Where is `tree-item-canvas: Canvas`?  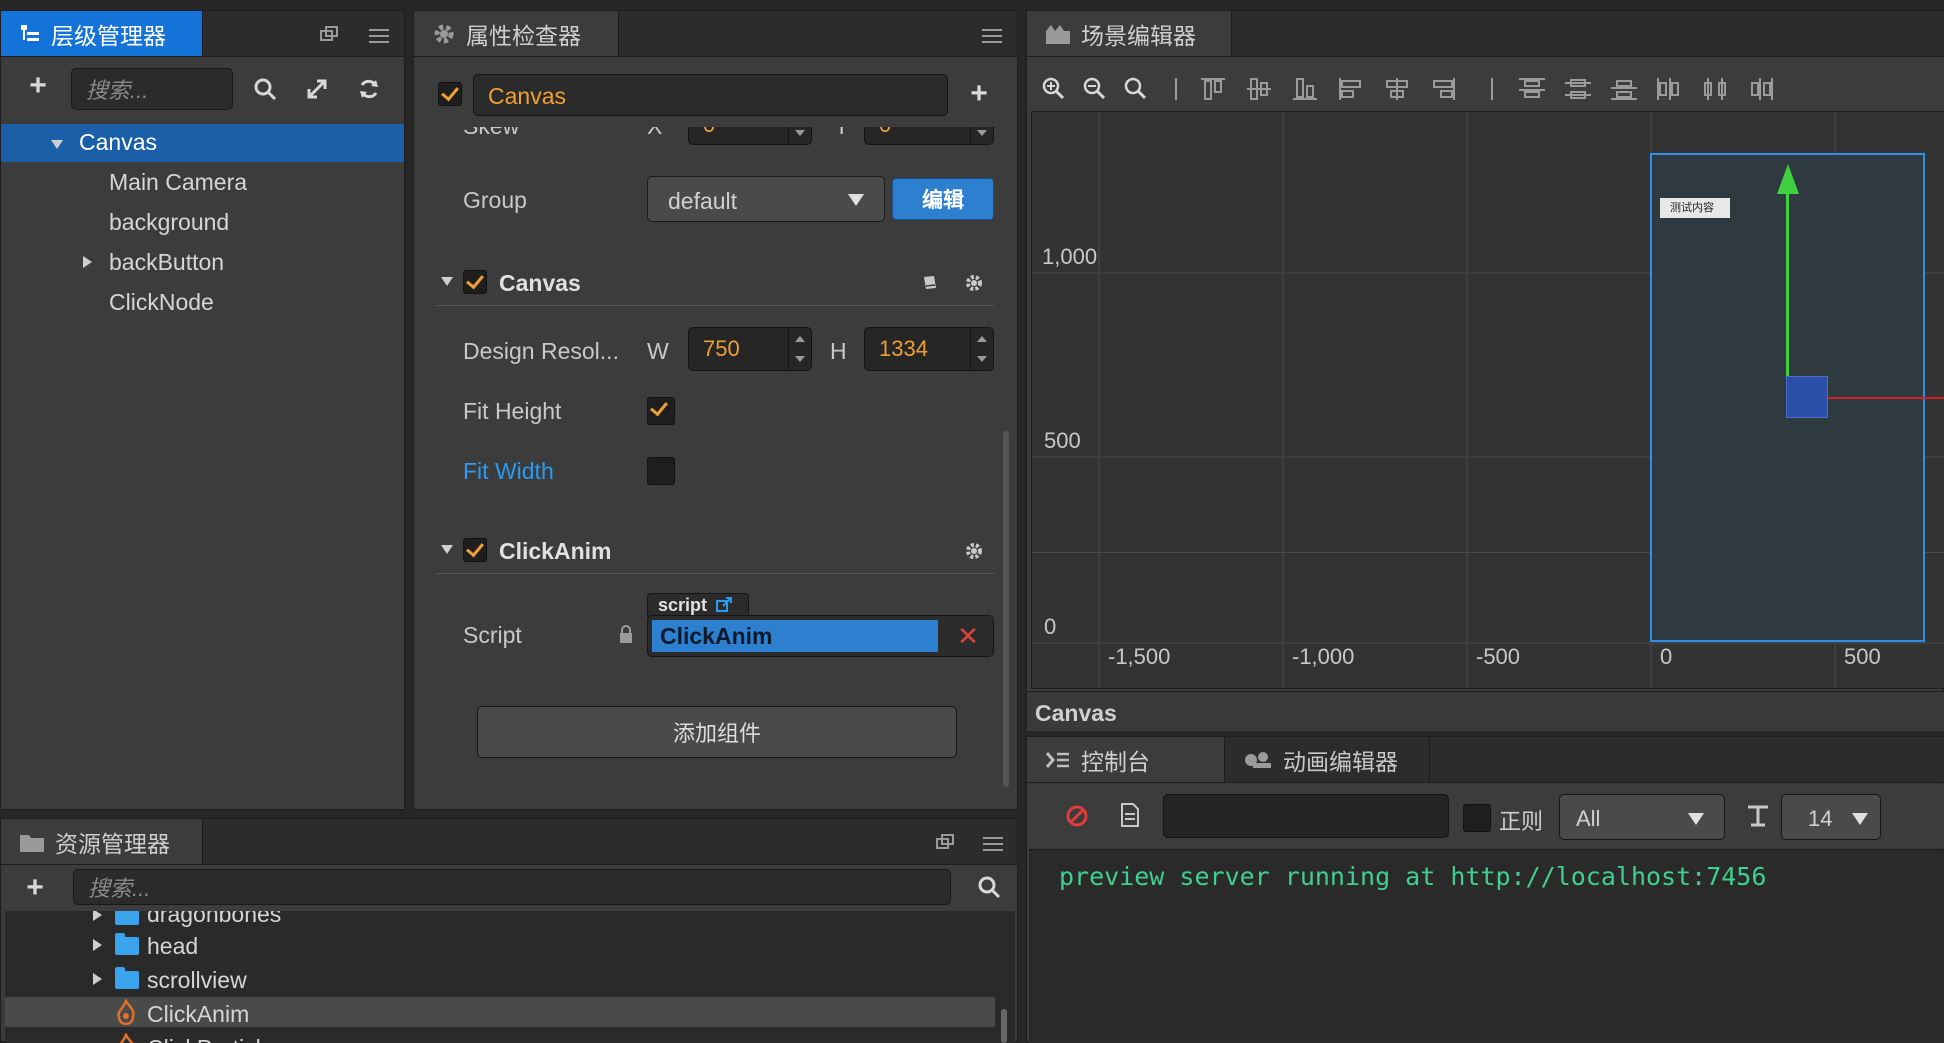 tree-item-canvas: Canvas is located at coordinates (118, 142).